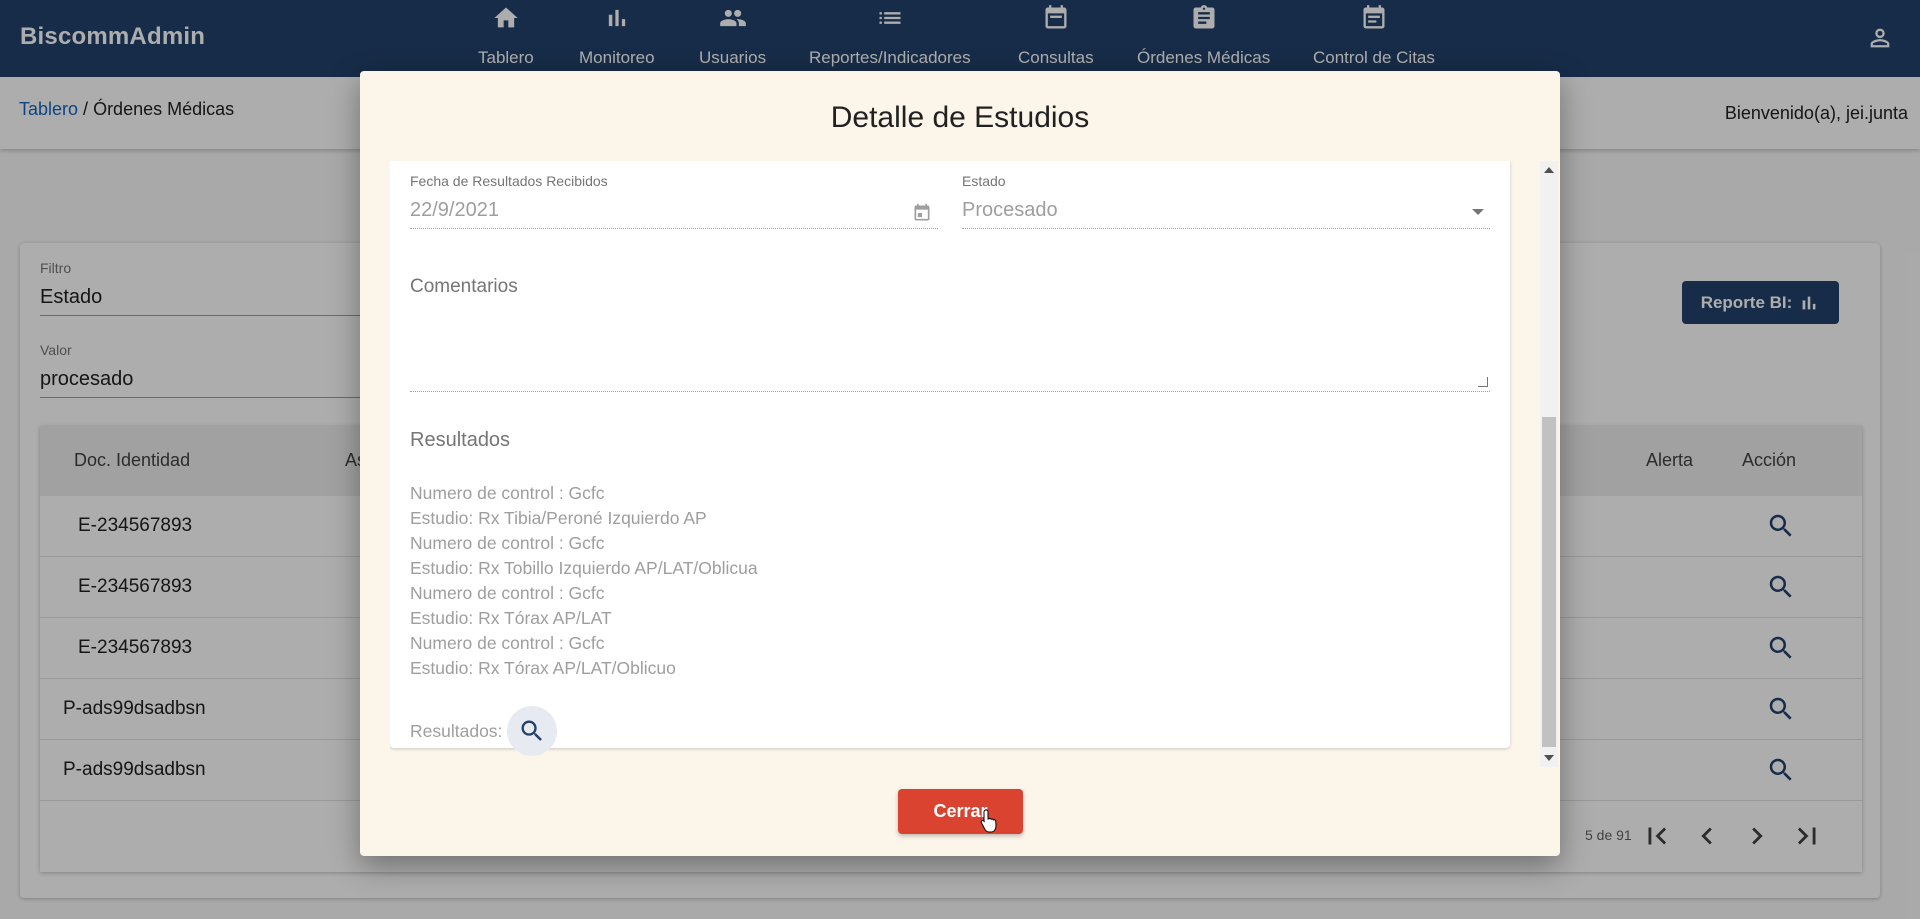 The height and width of the screenshot is (919, 1920). Describe the element at coordinates (1226, 214) in the screenshot. I see `status-select: Procesado` at that location.